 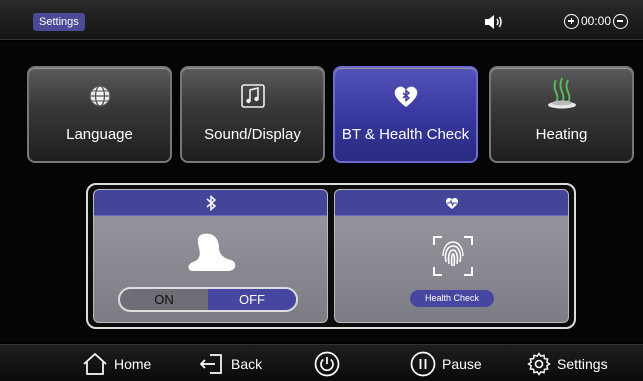 What do you see at coordinates (571, 21) in the screenshot?
I see `timer-plus-button` at bounding box center [571, 21].